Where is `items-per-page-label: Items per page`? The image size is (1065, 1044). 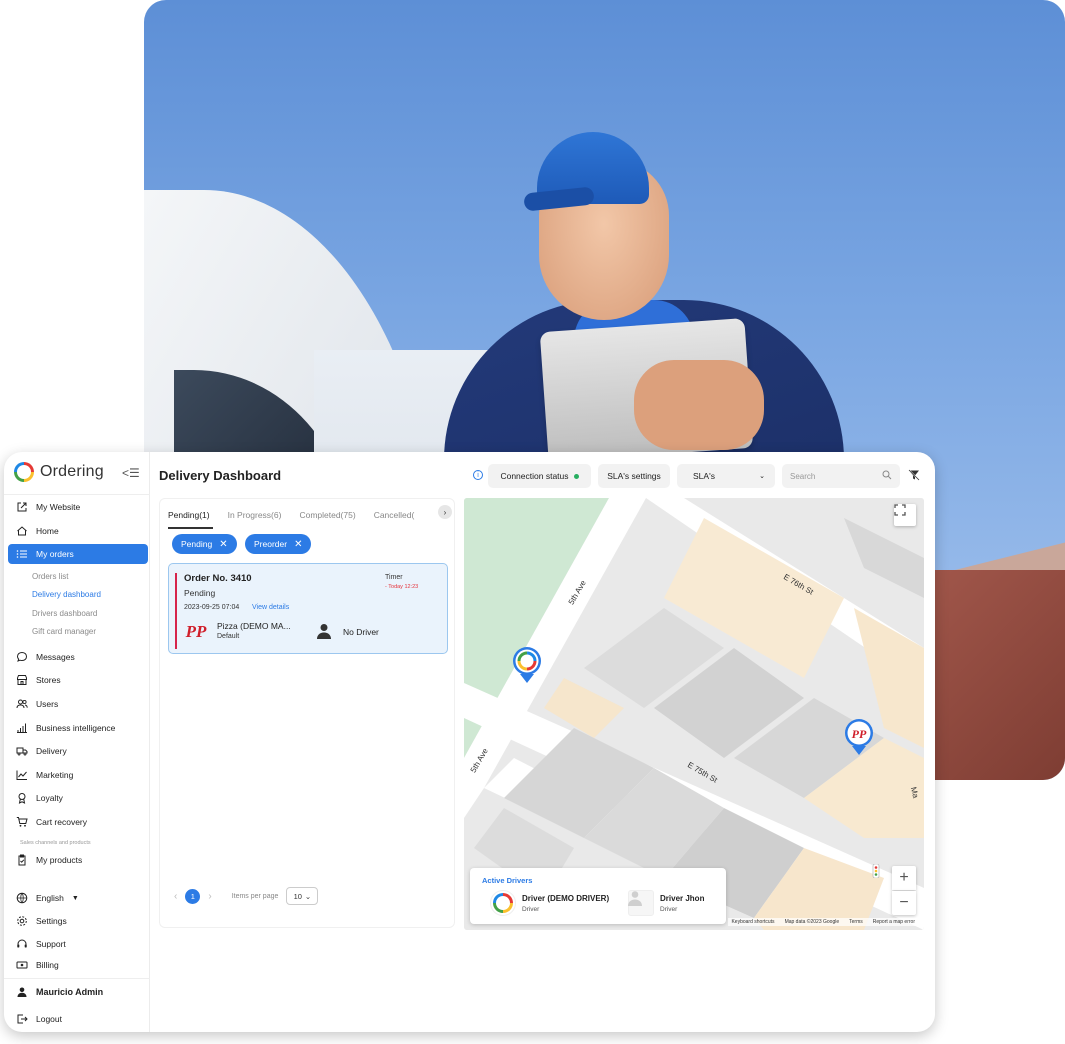
items-per-page-label: Items per page is located at coordinates (255, 896).